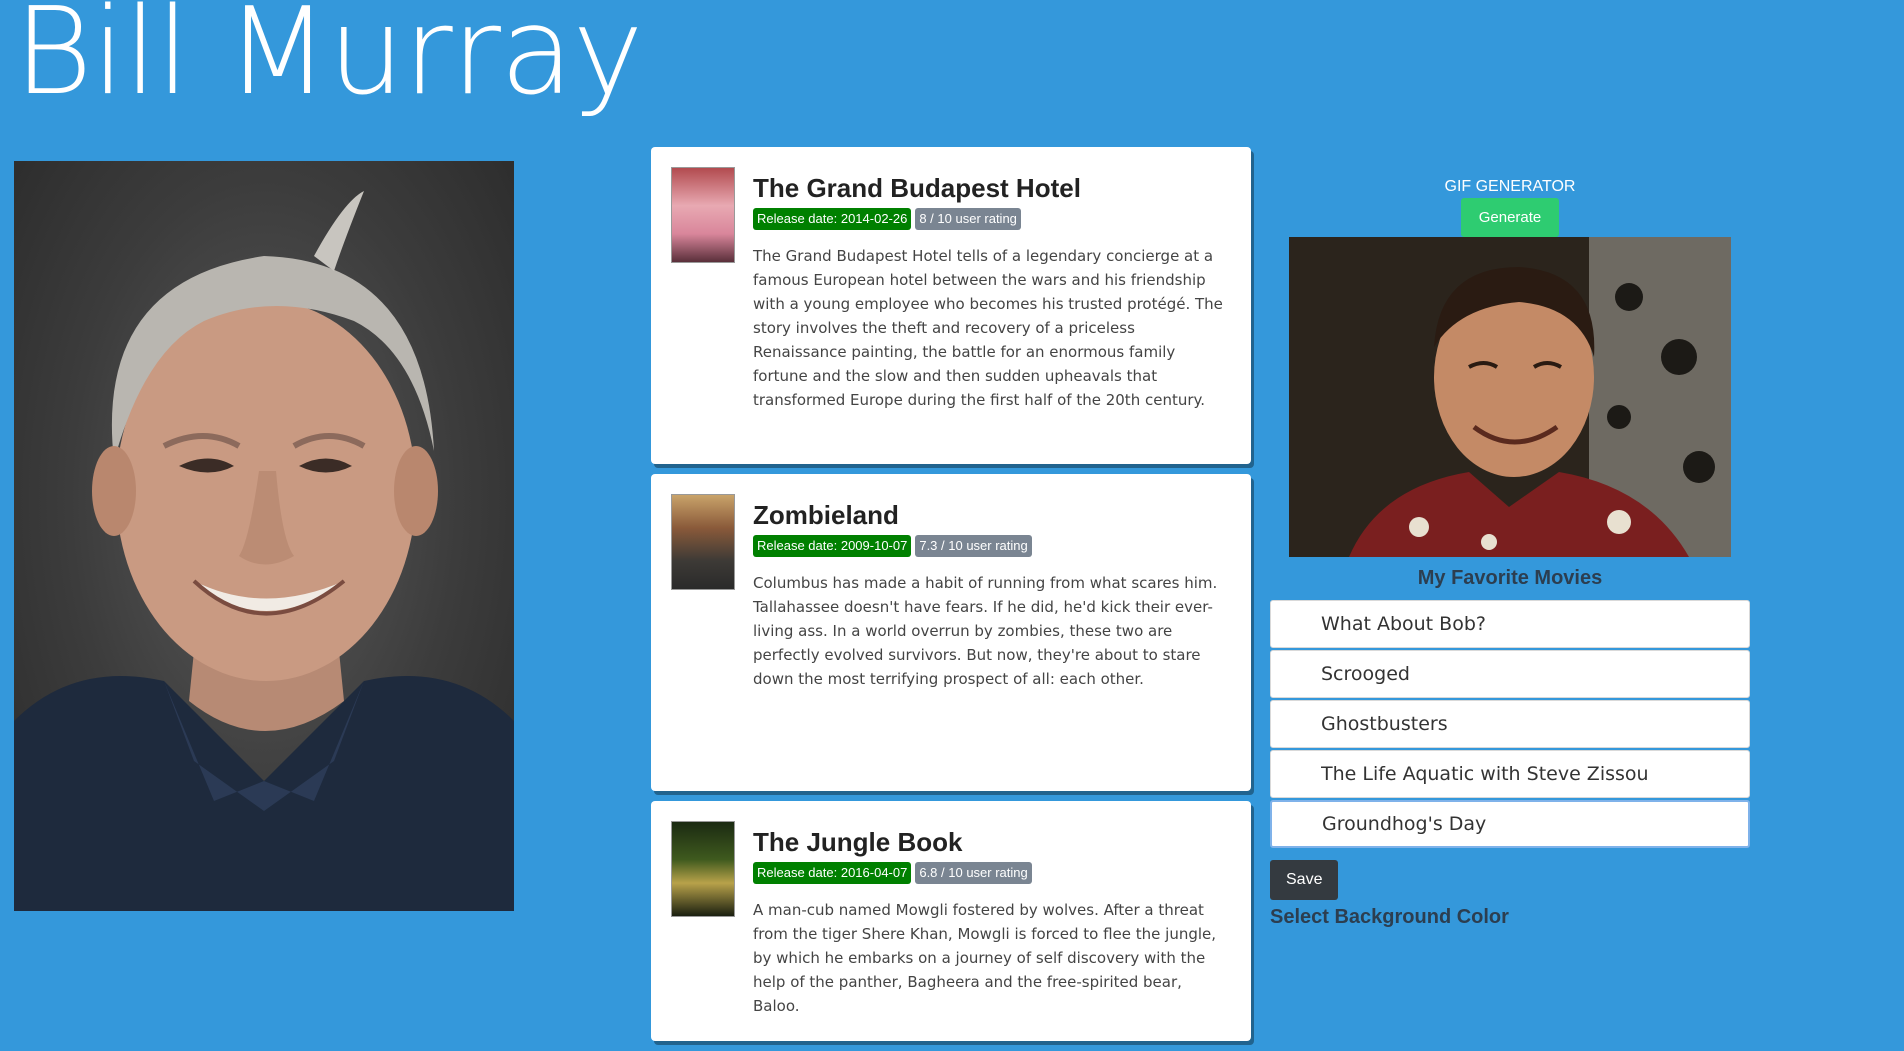 The height and width of the screenshot is (1051, 1904). Describe the element at coordinates (1510, 397) in the screenshot. I see `gif-image` at that location.